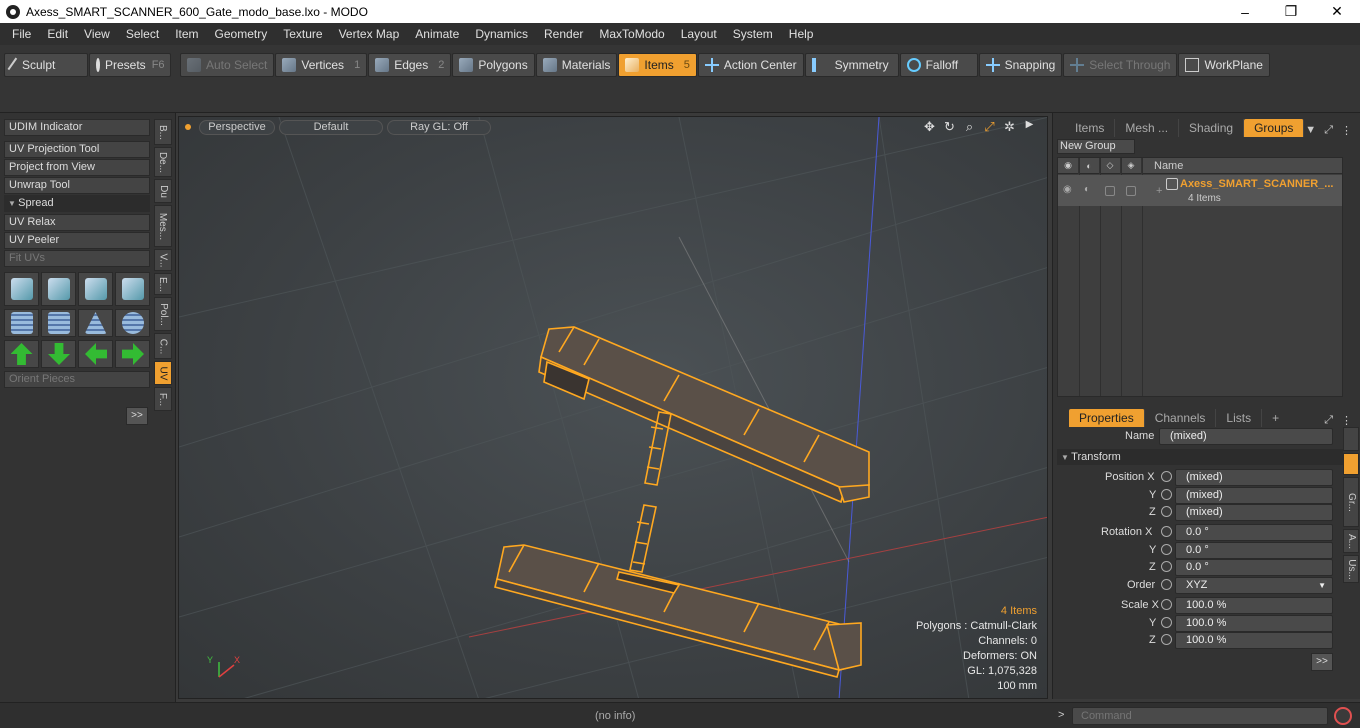 This screenshot has height=728, width=1360. Describe the element at coordinates (1254, 585) in the screenshot. I see `order-dropdown: XYZ ▼` at that location.